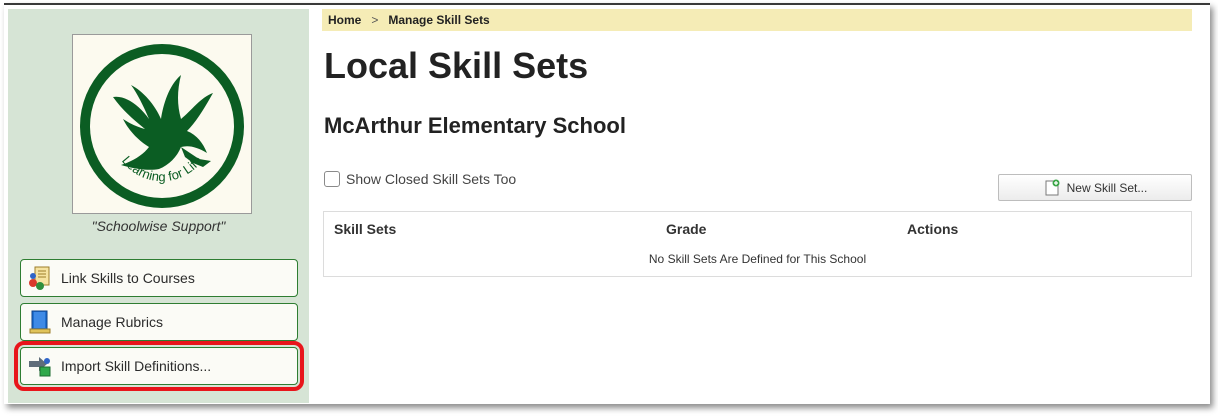 The height and width of the screenshot is (417, 1218). I want to click on show-closed-toggle: Show Closed Skill Sets Too, so click(420, 179).